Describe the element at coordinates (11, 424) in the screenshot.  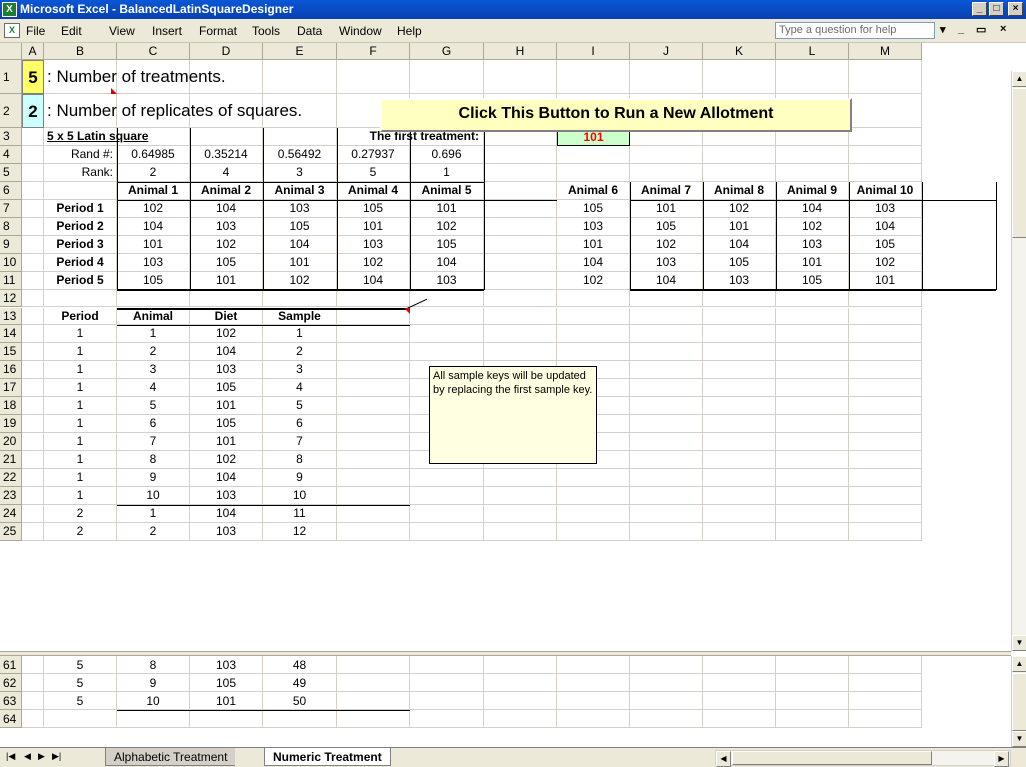
I see `row-header: 19` at that location.